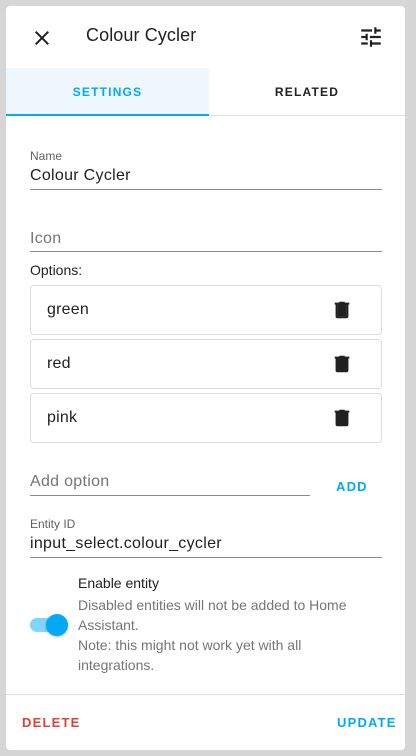 The height and width of the screenshot is (756, 416). Describe the element at coordinates (352, 486) in the screenshot. I see `add-option-button: ADD` at that location.